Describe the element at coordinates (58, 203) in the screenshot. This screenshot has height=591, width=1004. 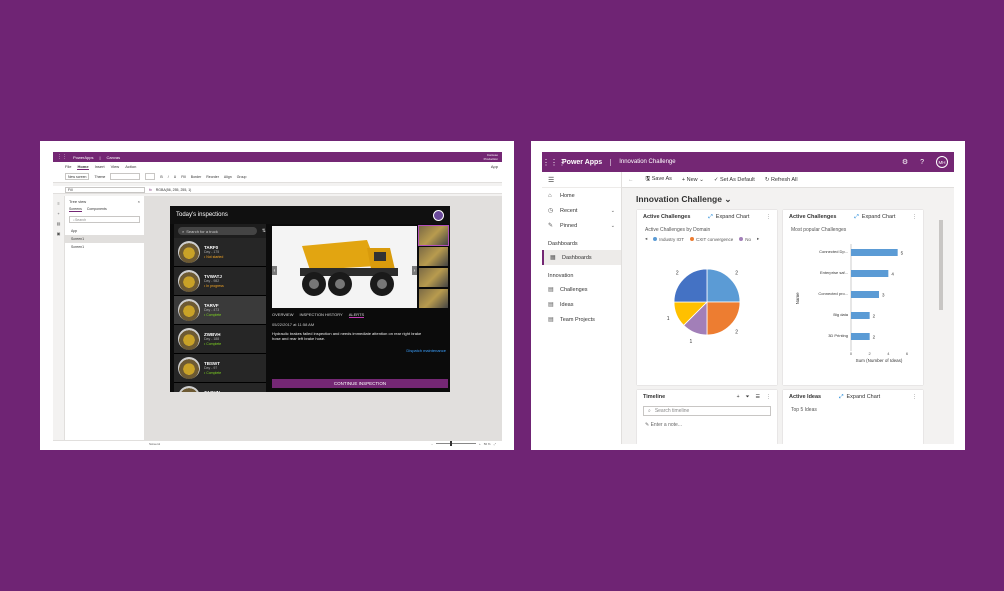
I see `tree-view-icon: ≡` at that location.